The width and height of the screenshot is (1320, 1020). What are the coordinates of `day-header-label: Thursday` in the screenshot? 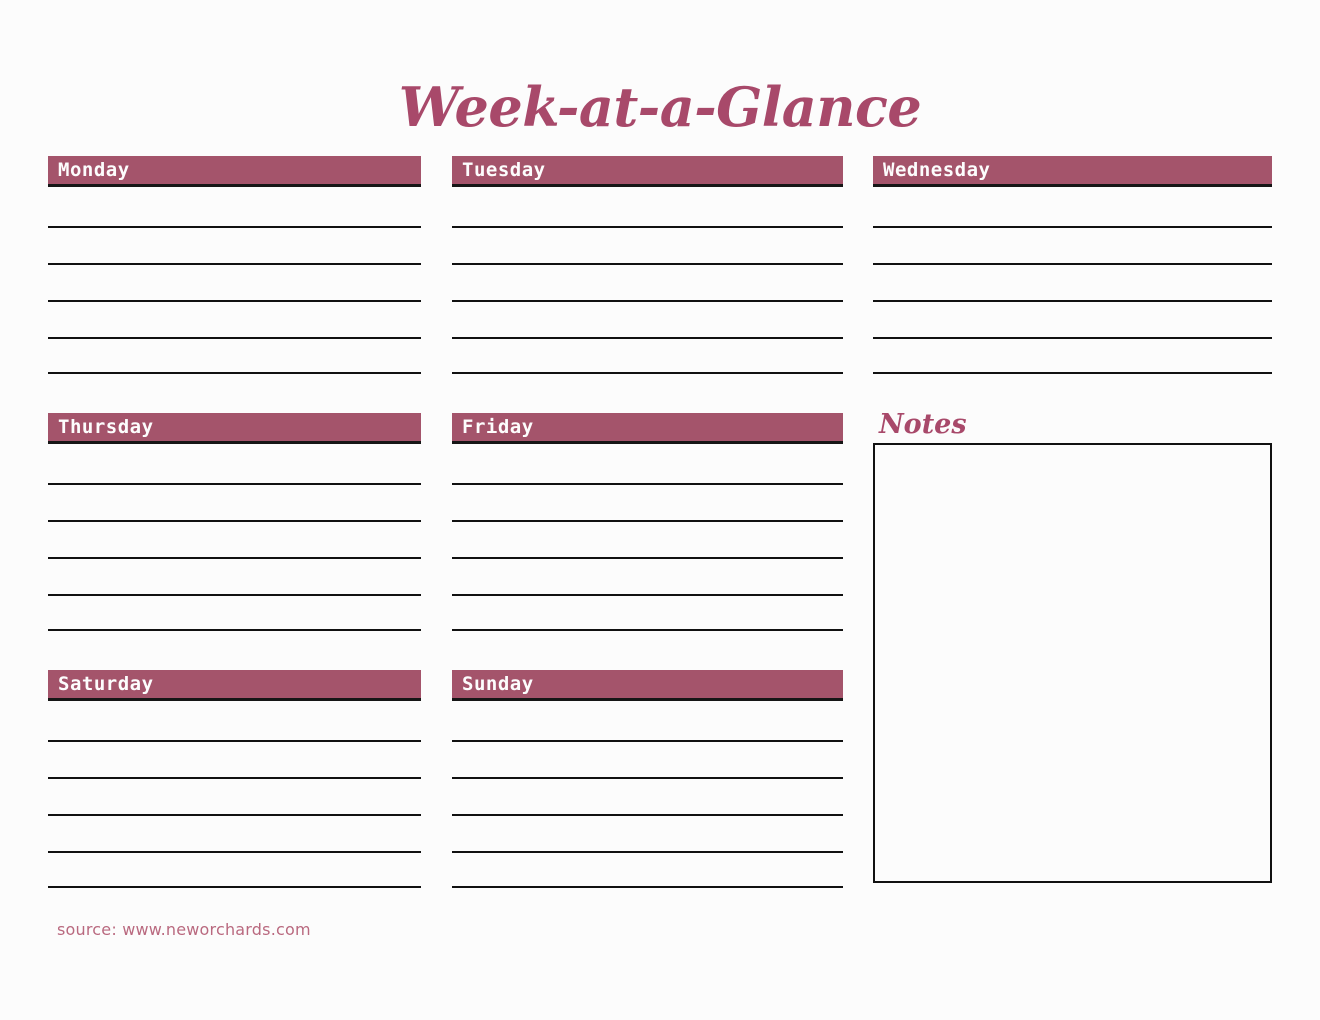 It's located at (106, 426).